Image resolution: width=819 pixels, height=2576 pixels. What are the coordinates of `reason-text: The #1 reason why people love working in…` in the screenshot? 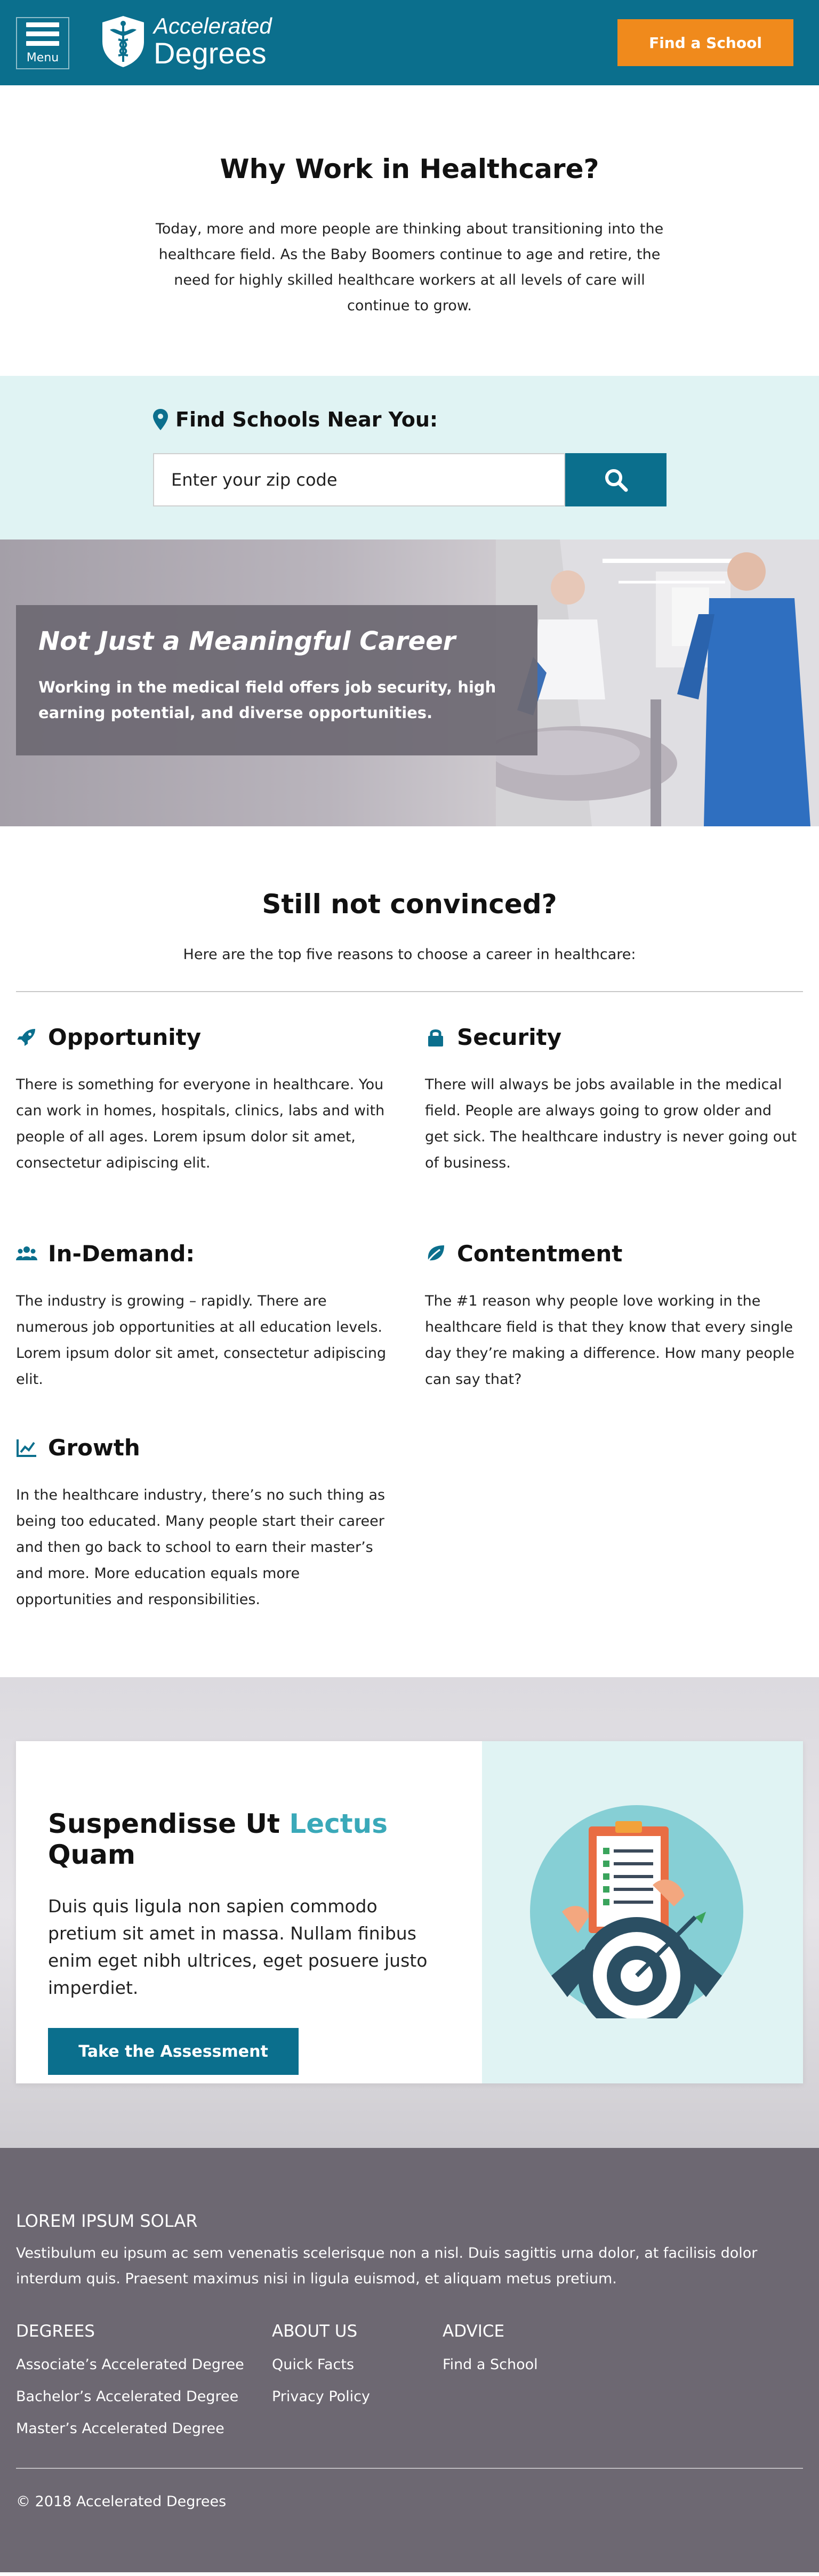 It's located at (609, 1340).